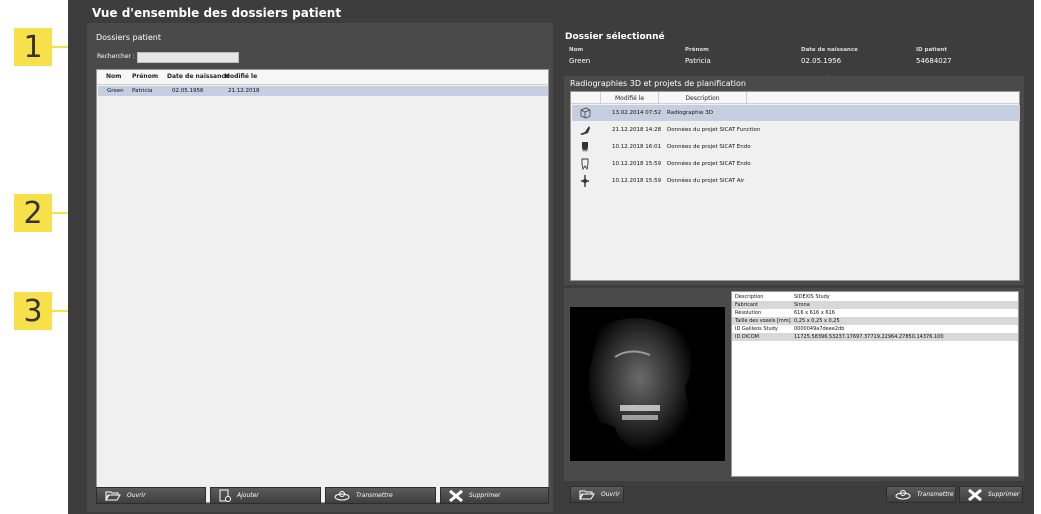  What do you see at coordinates (698, 56) in the screenshot?
I see `selected-field-prenom: Prénom Patricia` at bounding box center [698, 56].